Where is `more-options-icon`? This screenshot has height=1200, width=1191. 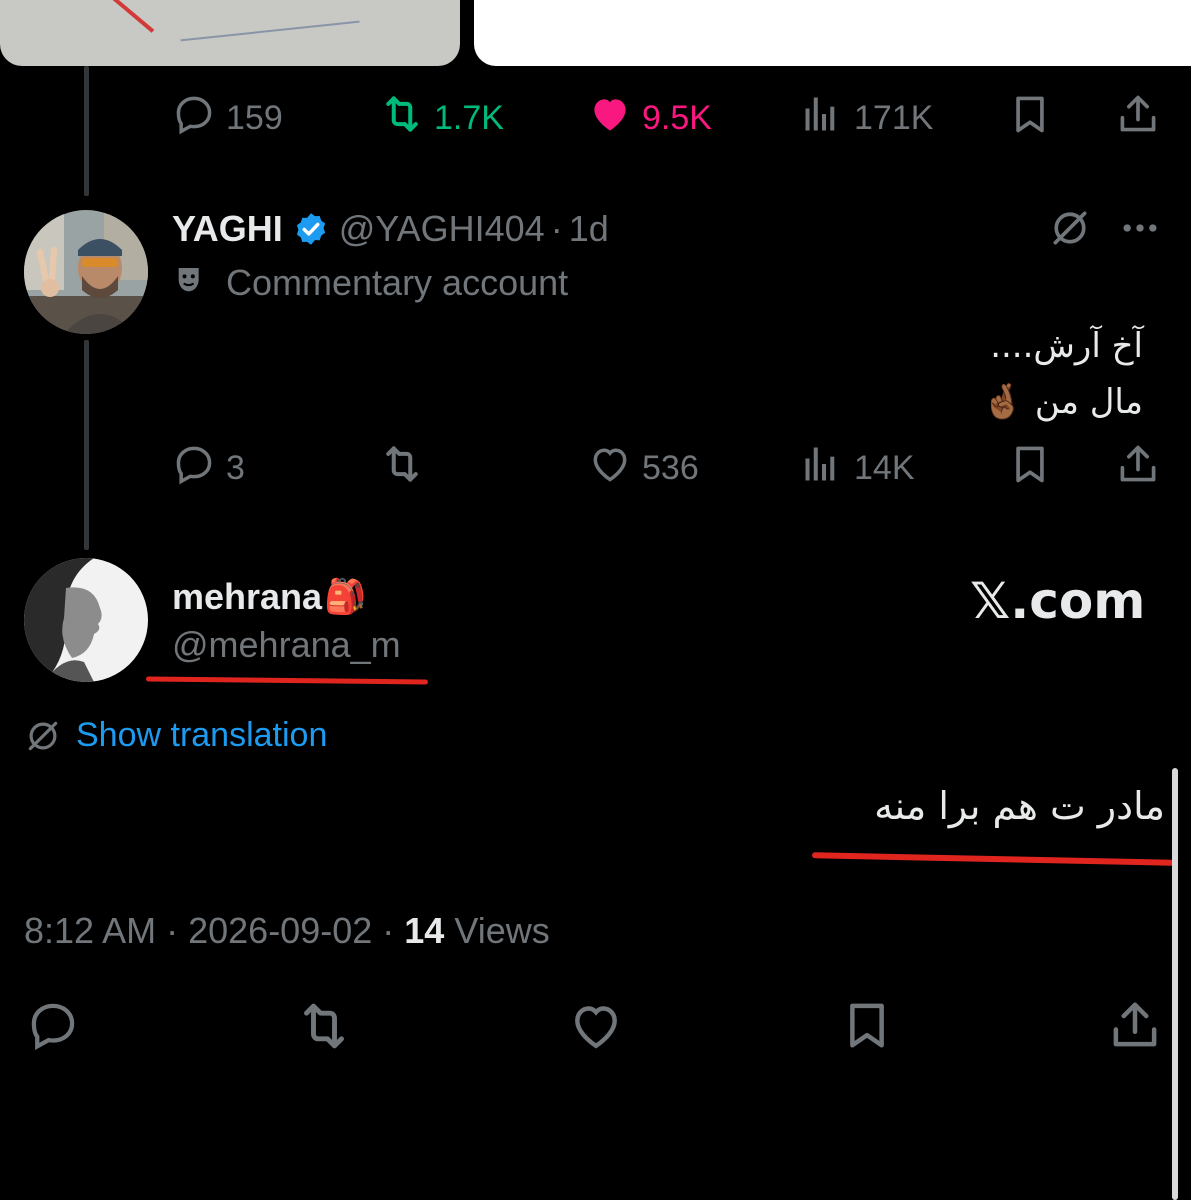
more-options-icon is located at coordinates (1140, 230).